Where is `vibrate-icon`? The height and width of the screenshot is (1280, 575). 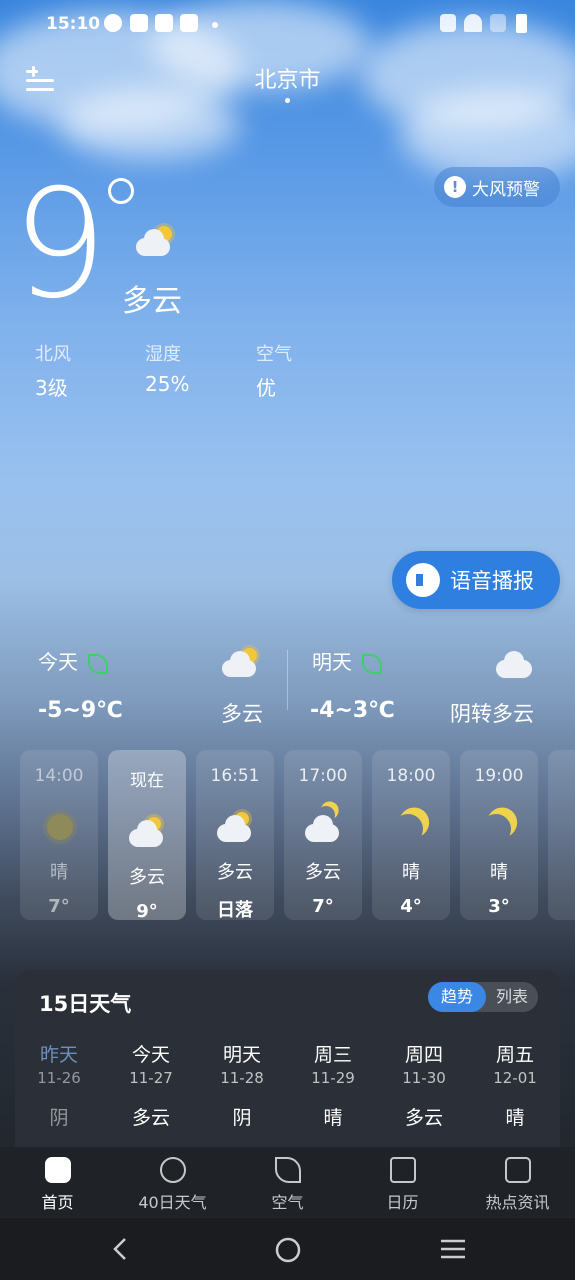
vibrate-icon is located at coordinates (448, 23).